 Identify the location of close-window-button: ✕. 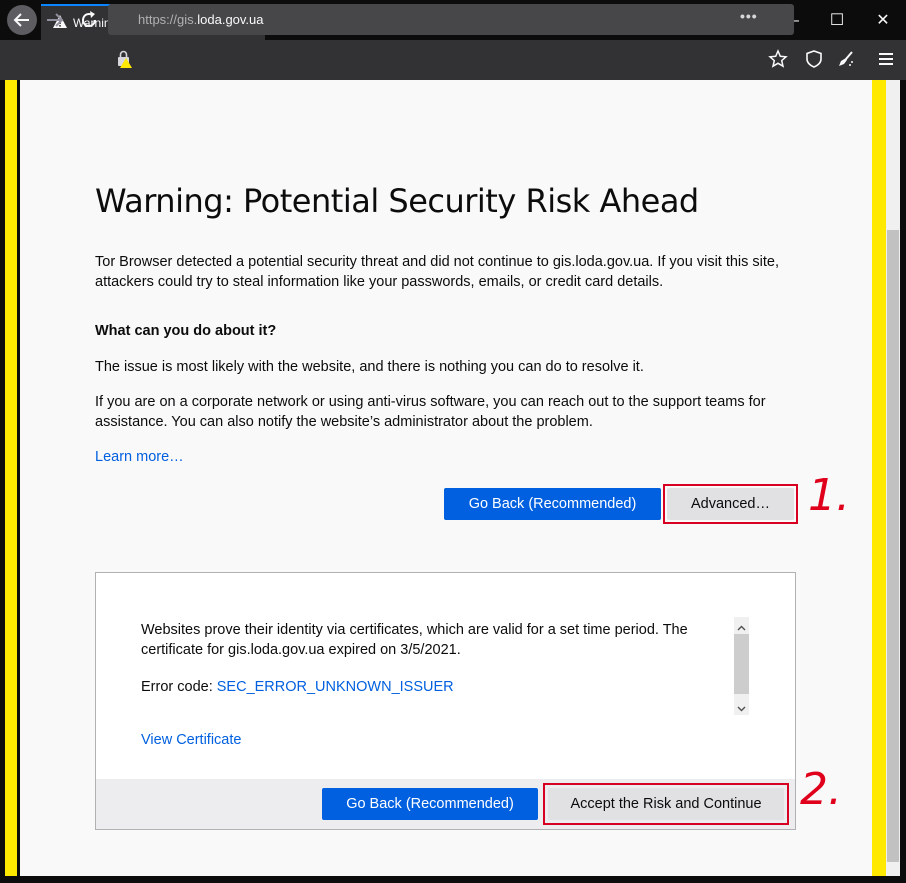
(883, 21).